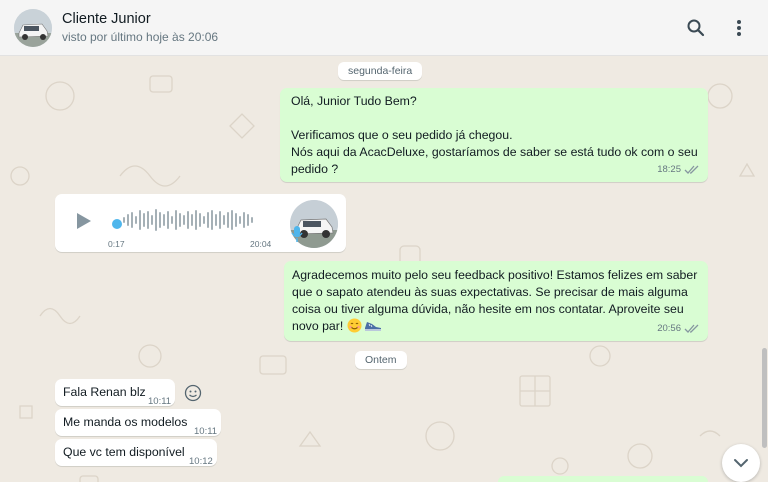 The height and width of the screenshot is (482, 768). I want to click on sneaker-emoji, so click(373, 325).